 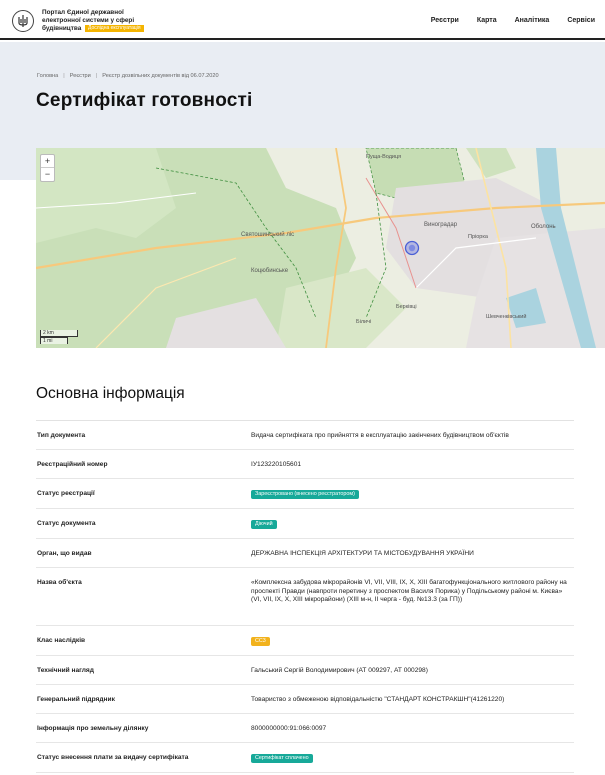 I want to click on section-title: Основна інформація, so click(x=110, y=393).